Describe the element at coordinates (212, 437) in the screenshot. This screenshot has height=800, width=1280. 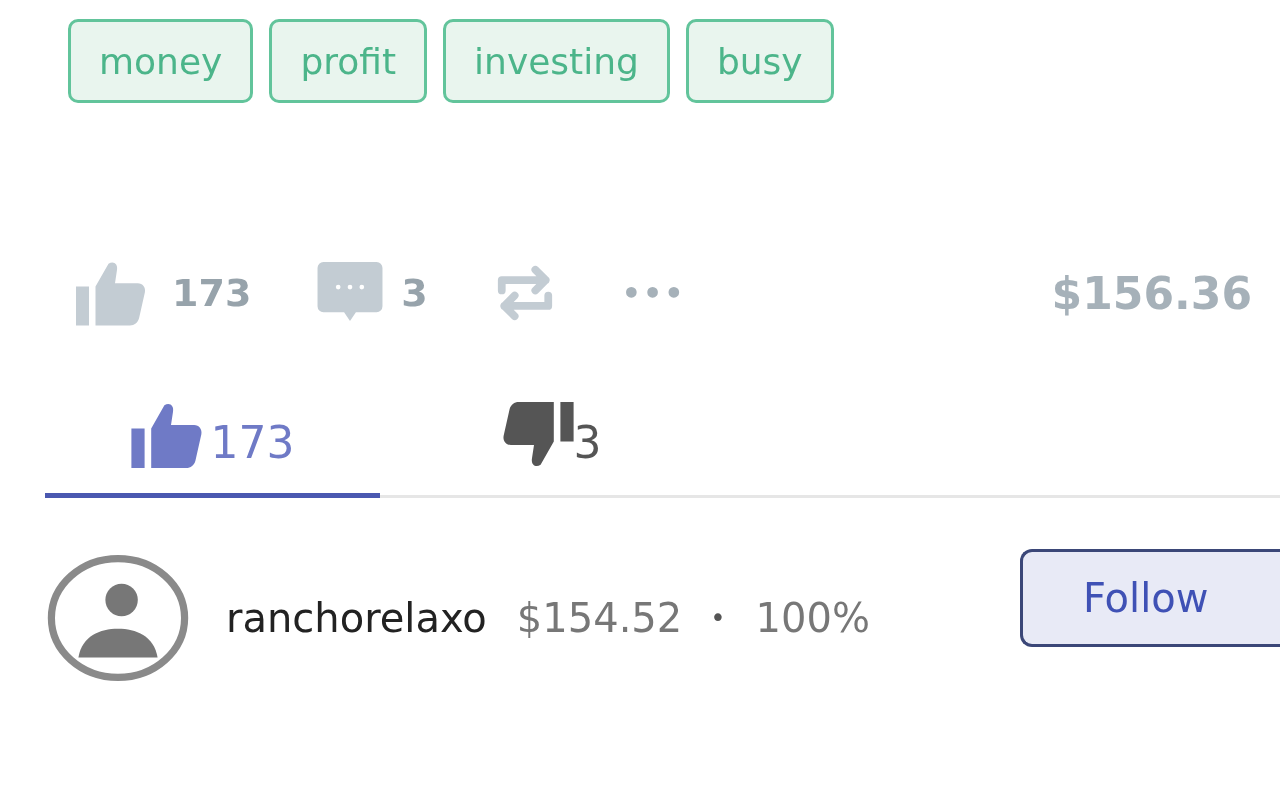
I see `like-tab: 173` at that location.